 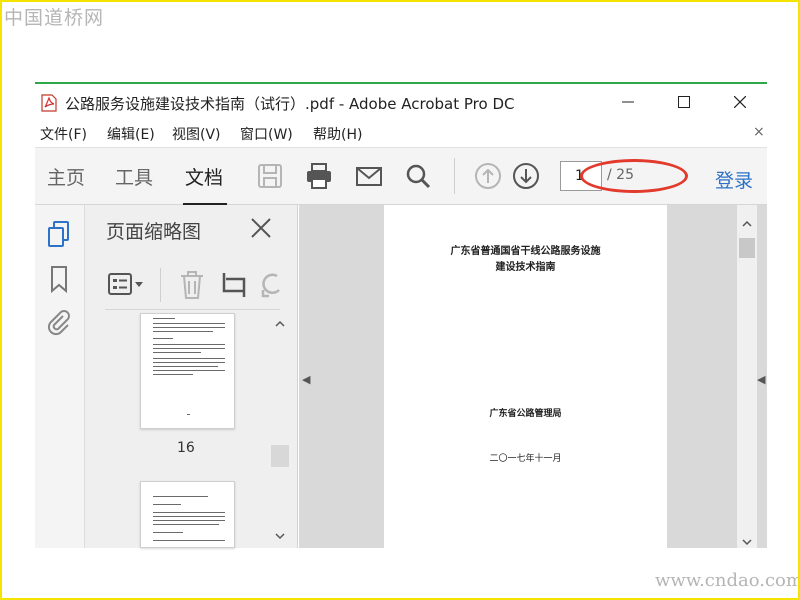 What do you see at coordinates (401, 83) in the screenshot?
I see `window-top-rule` at bounding box center [401, 83].